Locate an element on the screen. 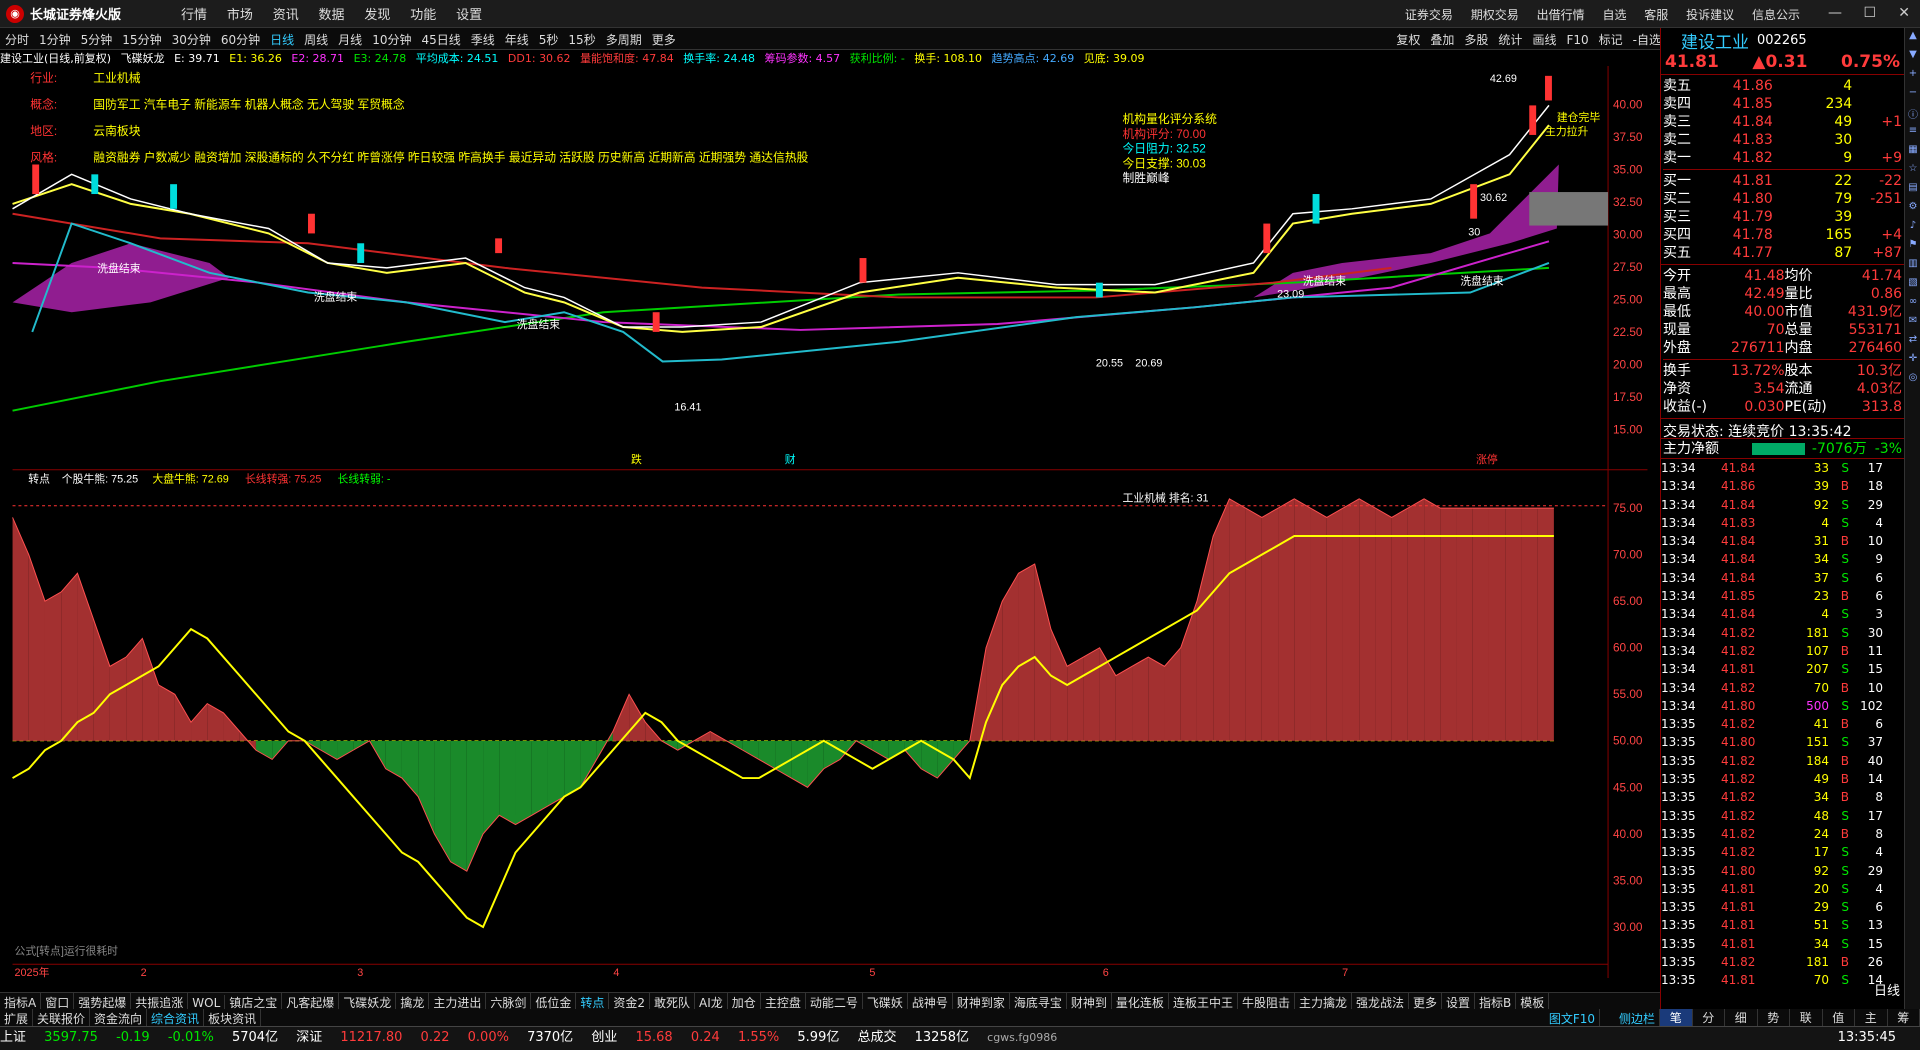 This screenshot has width=1920, height=1050. period-tab: 15秒 is located at coordinates (581, 38).